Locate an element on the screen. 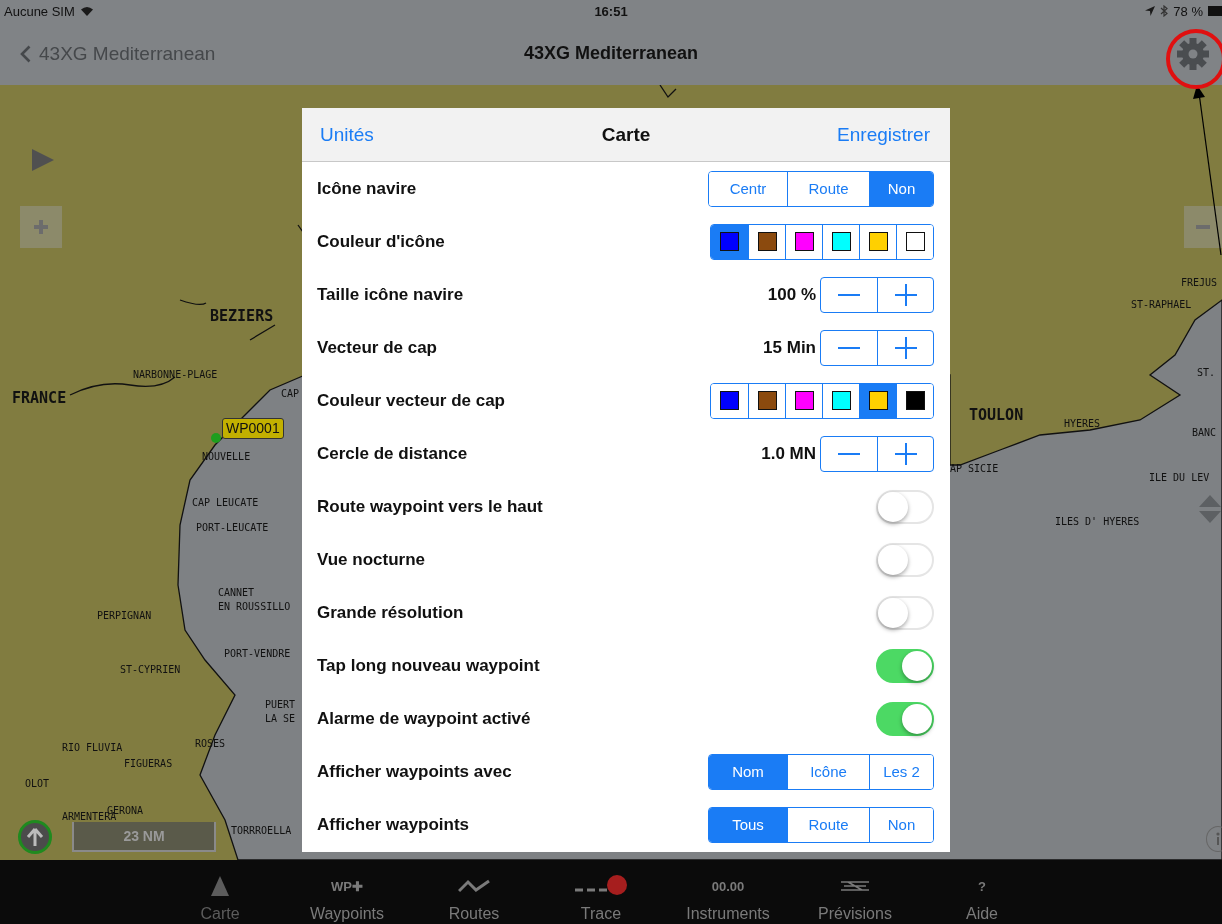 This screenshot has width=1222, height=924. map-place-label: ILES D' HYERES is located at coordinates (1097, 522).